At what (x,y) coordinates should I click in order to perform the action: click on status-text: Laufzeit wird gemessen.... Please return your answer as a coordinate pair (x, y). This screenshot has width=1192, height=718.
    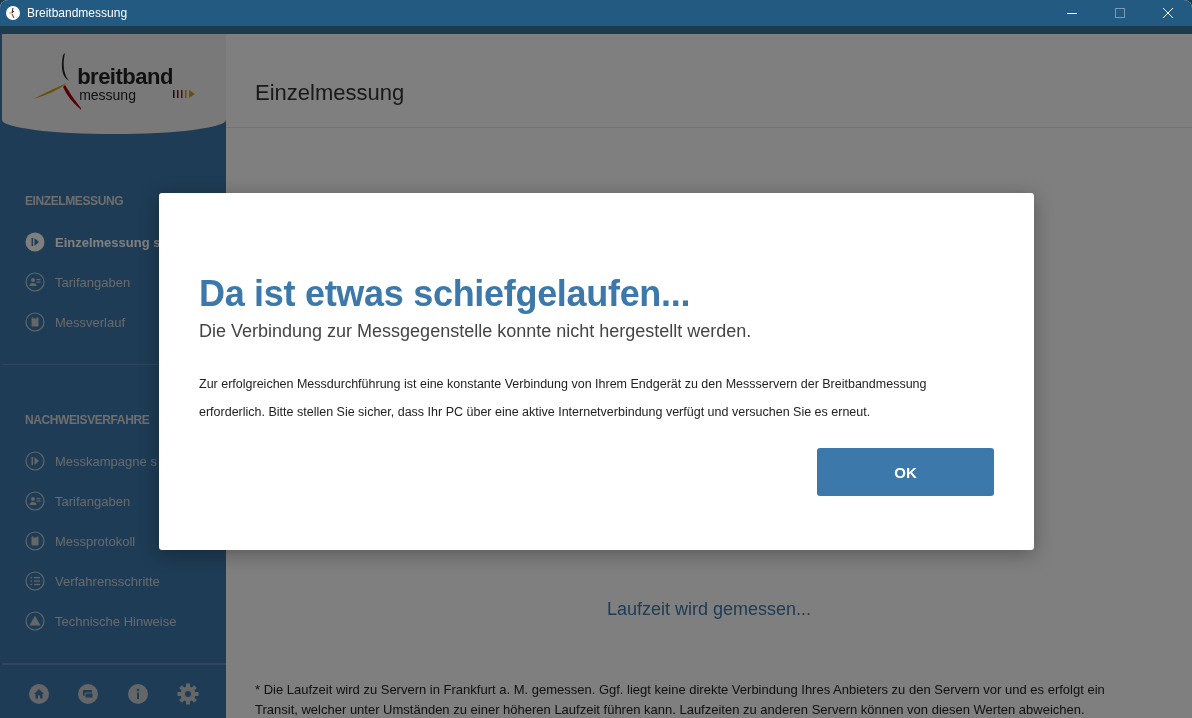
    Looking at the image, I should click on (709, 609).